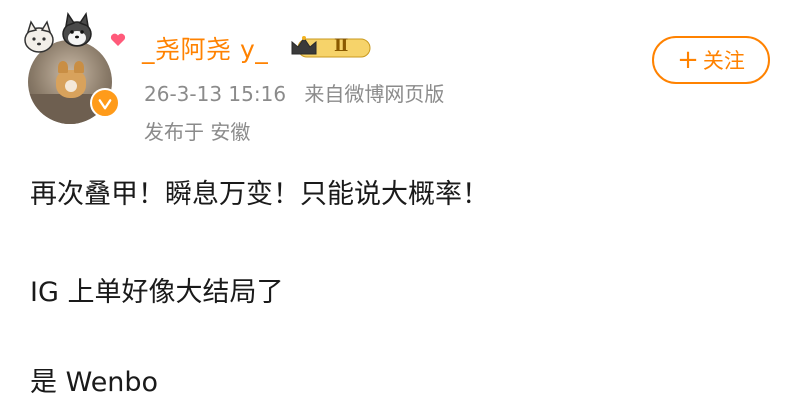 This screenshot has height=405, width=800. I want to click on avatar-dog-face, so click(71, 86).